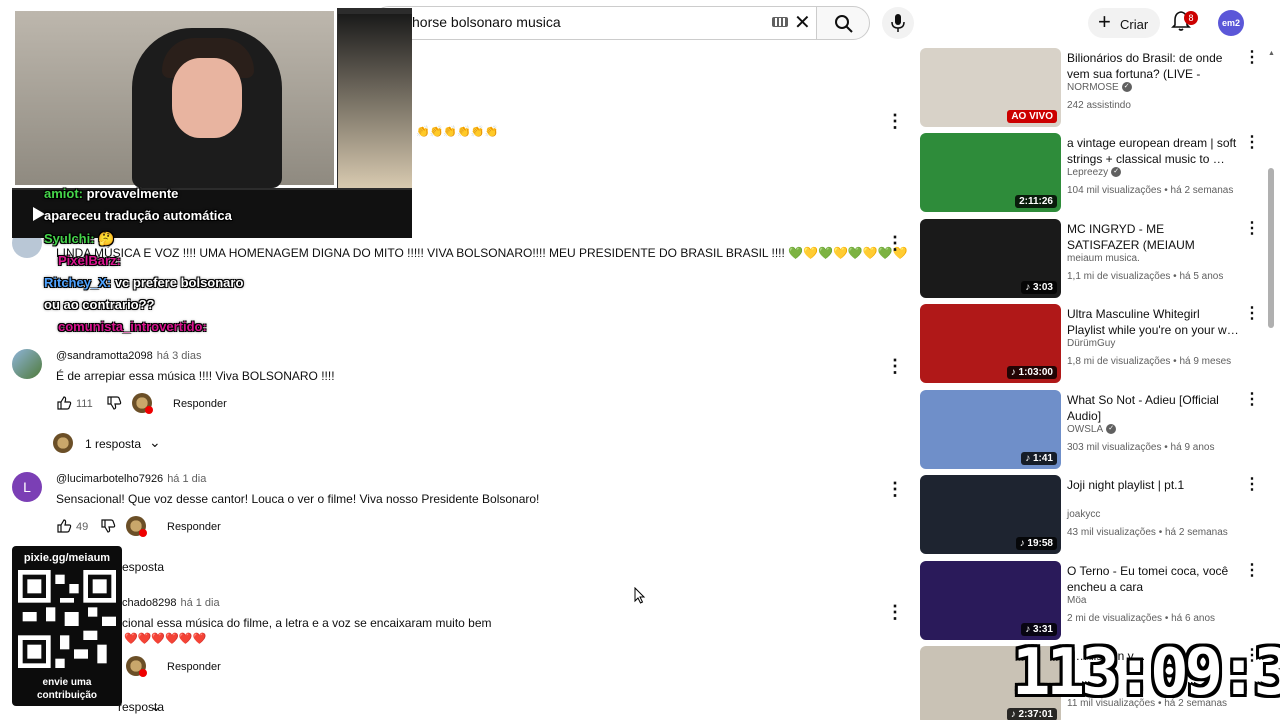  Describe the element at coordinates (1036, 543) in the screenshot. I see `video-duration: ♪ 19:58` at that location.